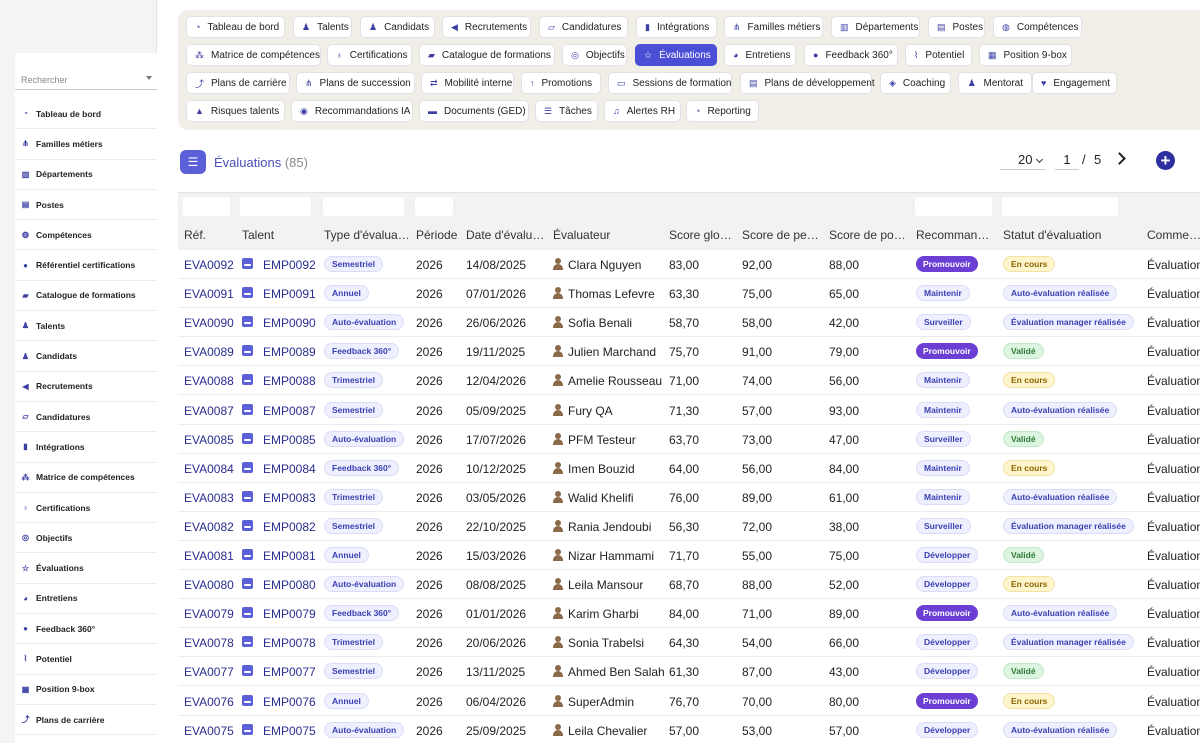 This screenshot has width=1200, height=743. I want to click on tab-tasks: ☰ Tâches, so click(566, 111).